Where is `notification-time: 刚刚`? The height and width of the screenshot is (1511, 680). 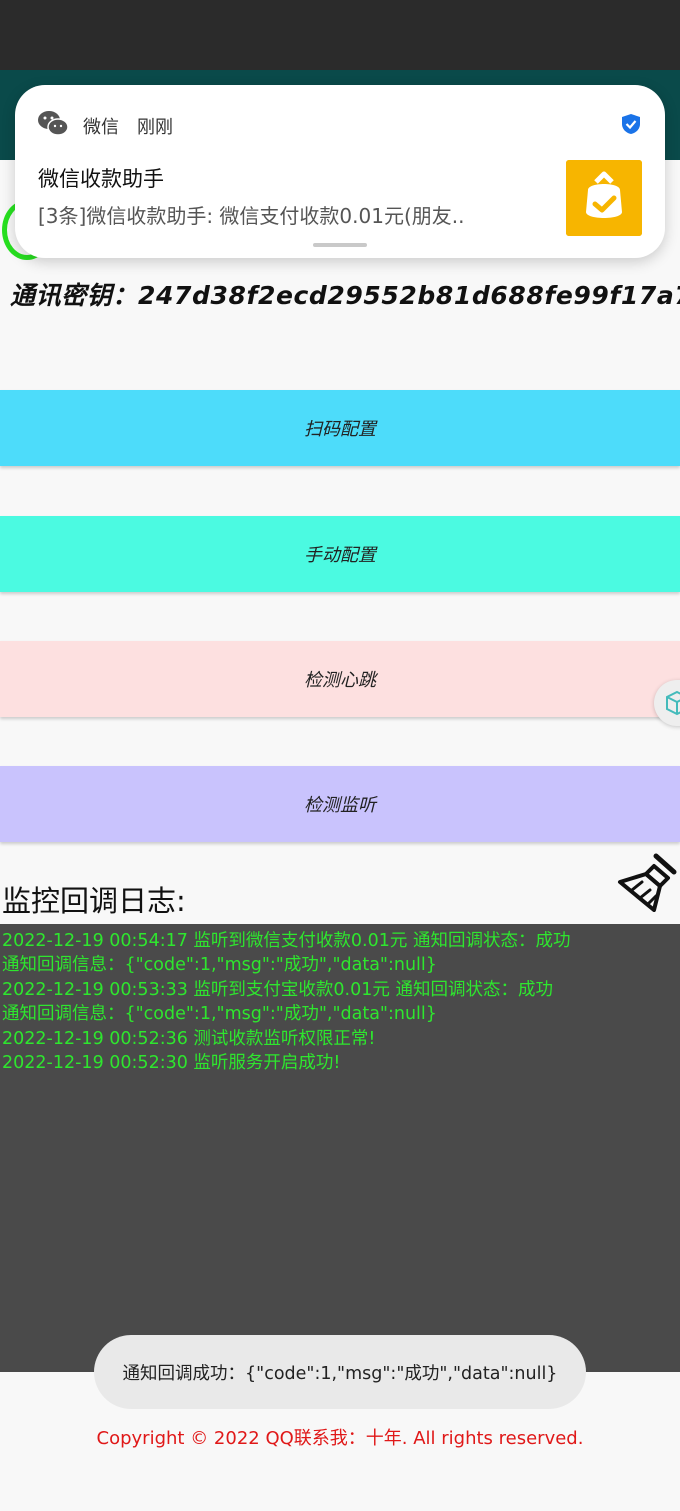 notification-time: 刚刚 is located at coordinates (155, 127).